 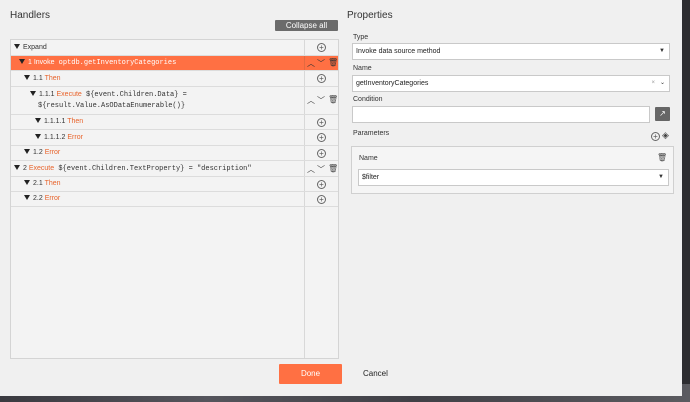 What do you see at coordinates (370, 15) in the screenshot?
I see `properties-title: Properties` at bounding box center [370, 15].